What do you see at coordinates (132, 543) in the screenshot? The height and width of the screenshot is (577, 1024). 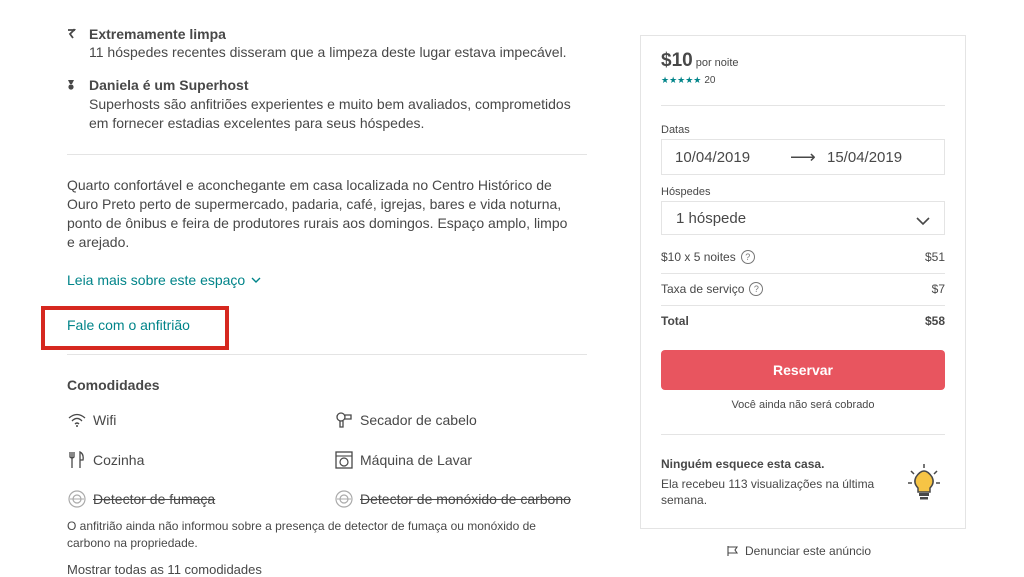 I see `amenities-note-line-2: carbono na propriedade.` at bounding box center [132, 543].